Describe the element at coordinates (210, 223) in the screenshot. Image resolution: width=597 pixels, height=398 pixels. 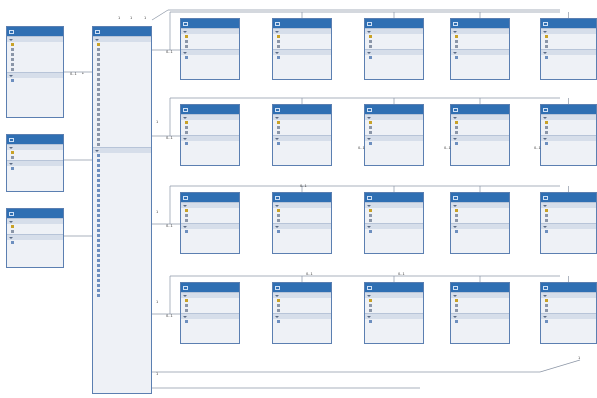
I see `entity-r3c1` at that location.